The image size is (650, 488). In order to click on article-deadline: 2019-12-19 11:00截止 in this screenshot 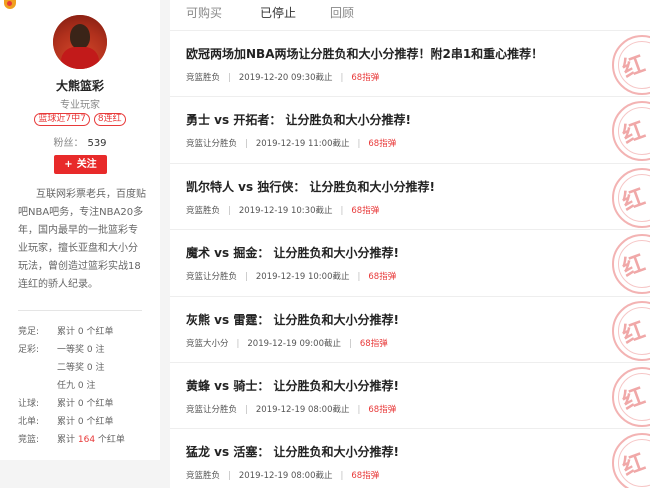, I will do `click(302, 144)`.